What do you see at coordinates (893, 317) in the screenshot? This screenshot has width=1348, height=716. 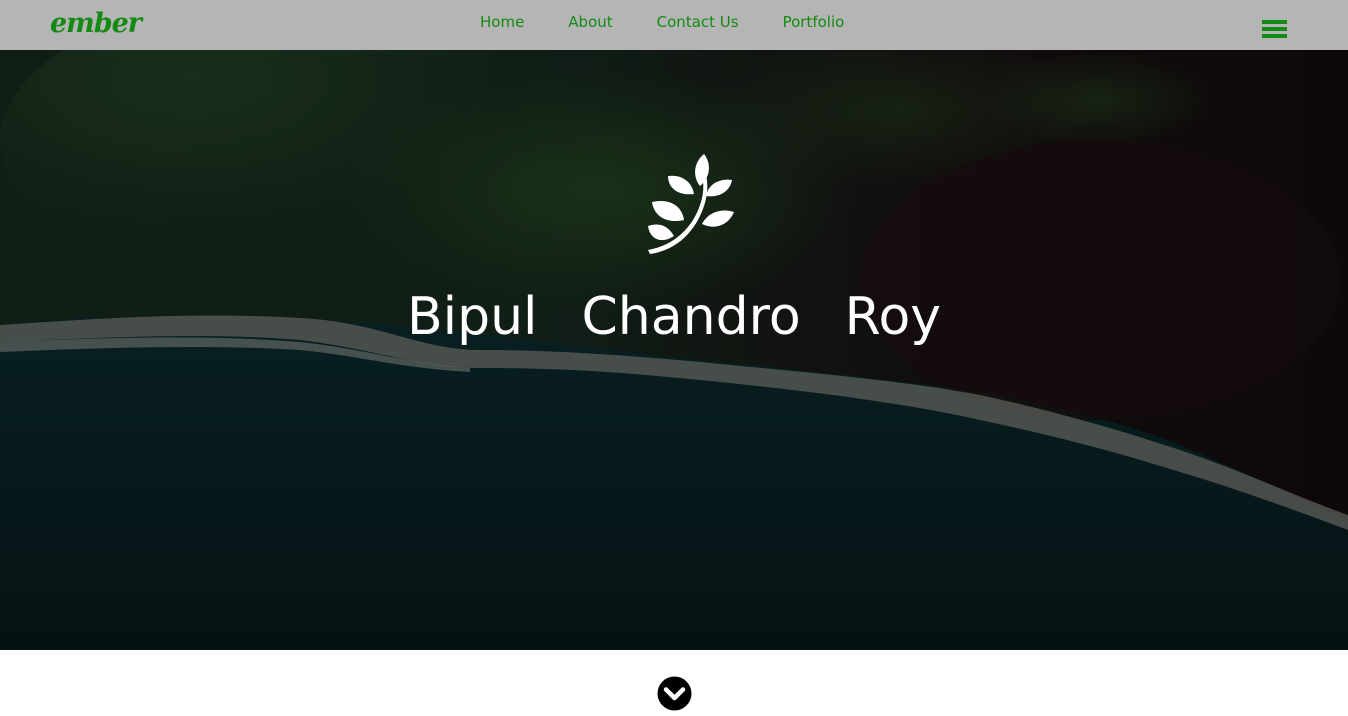 I see `name-last: Roy` at bounding box center [893, 317].